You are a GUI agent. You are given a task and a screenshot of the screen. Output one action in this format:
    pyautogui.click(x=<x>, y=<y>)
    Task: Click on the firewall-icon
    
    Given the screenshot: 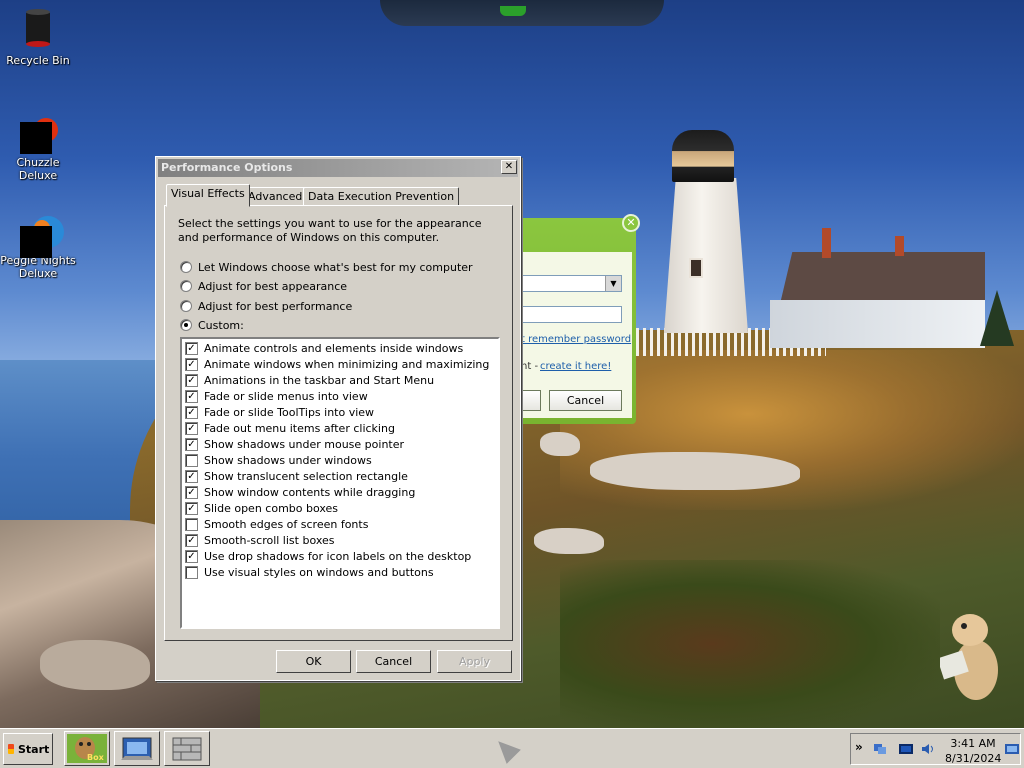 What is the action you would take?
    pyautogui.click(x=187, y=749)
    